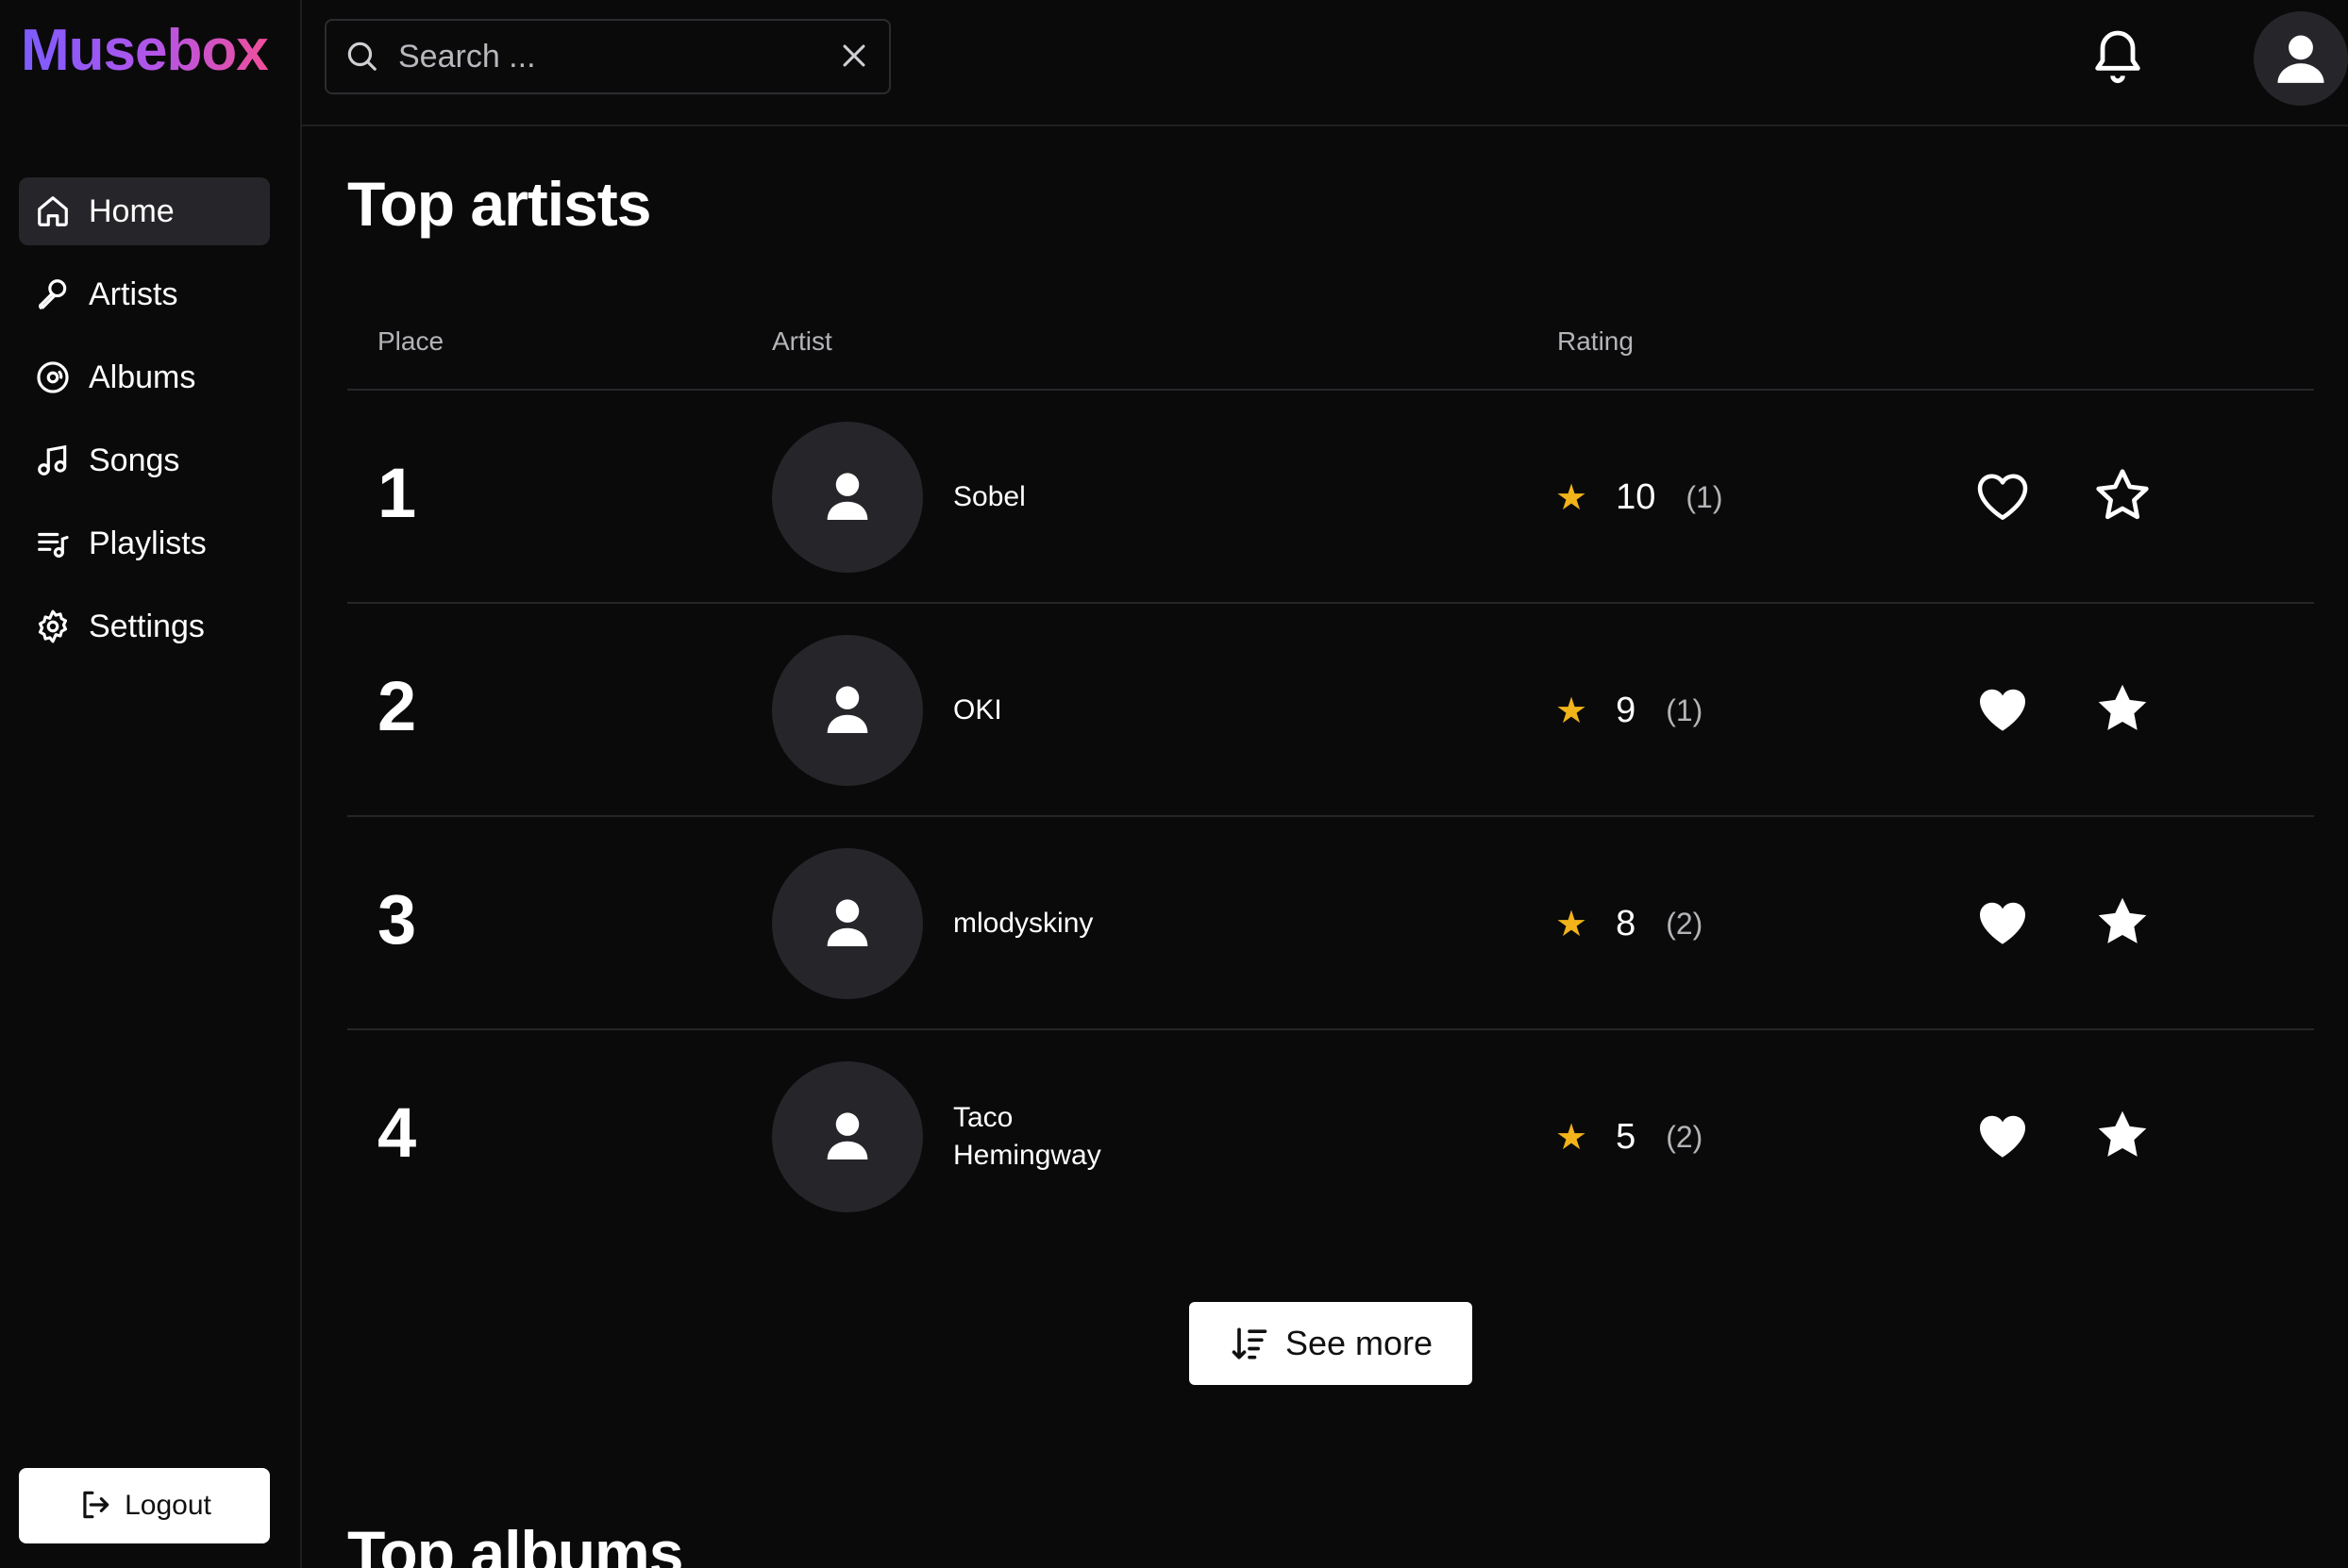  Describe the element at coordinates (397, 1132) in the screenshot. I see `place-number: 4` at that location.